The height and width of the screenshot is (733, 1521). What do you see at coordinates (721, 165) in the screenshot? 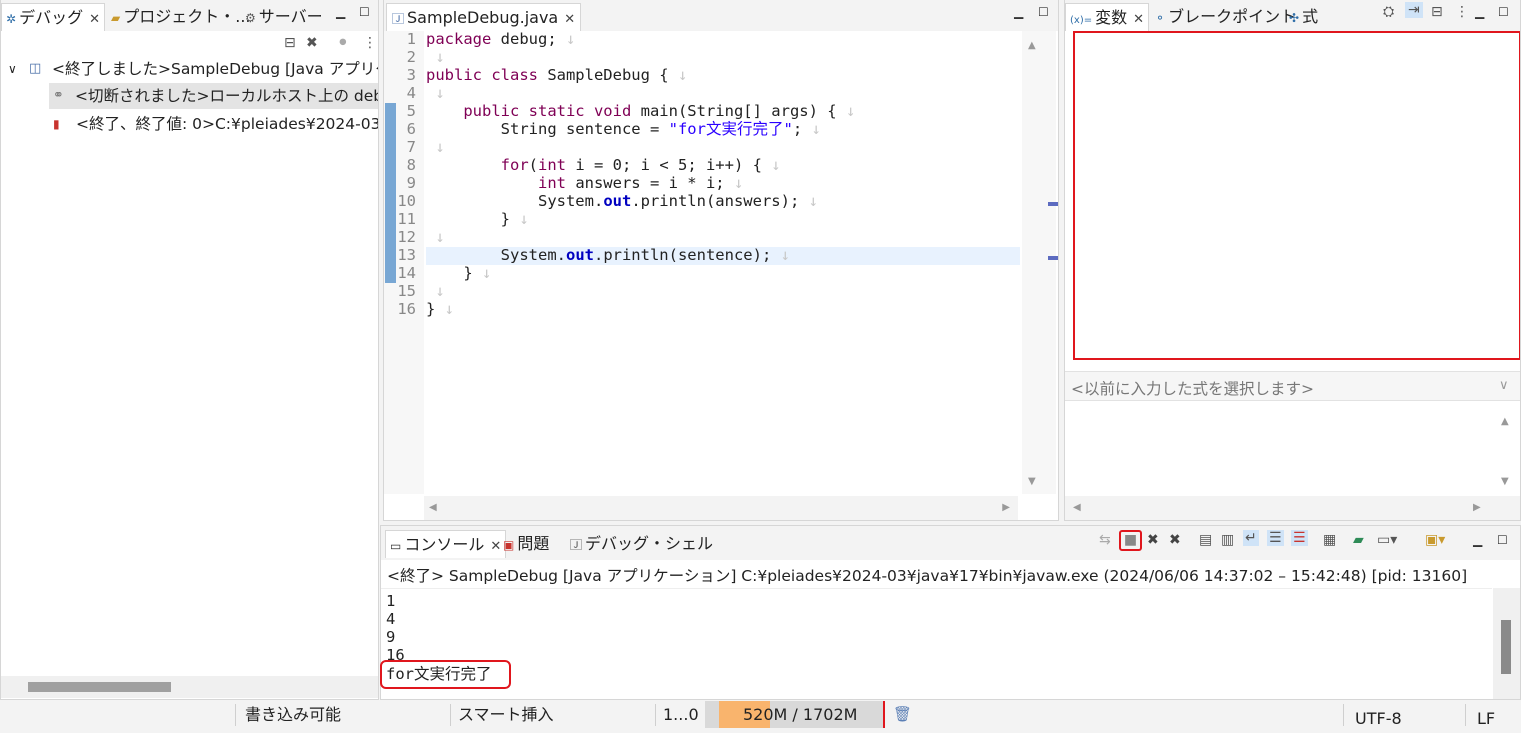
I see `code-line: 8 for(int i = 0; i < 5; i++) { ↓` at bounding box center [721, 165].